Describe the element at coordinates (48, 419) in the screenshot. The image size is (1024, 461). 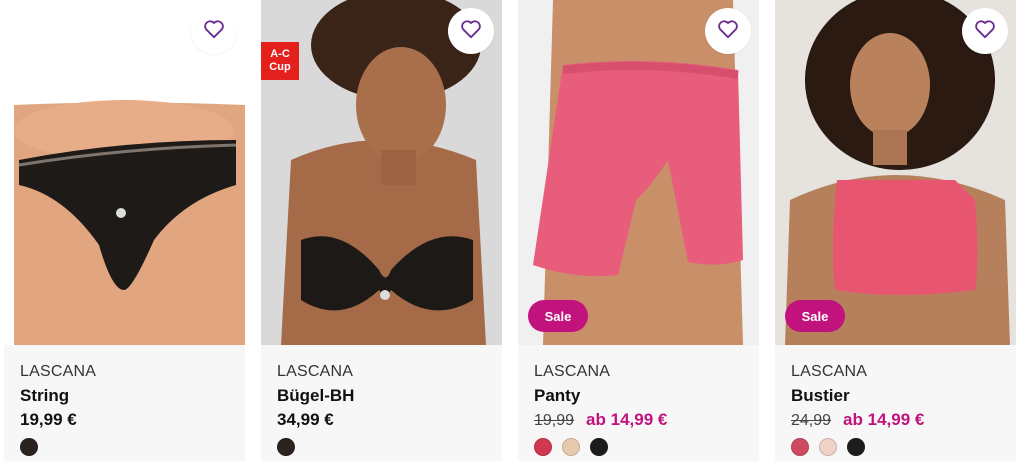
I see `current-price: 19,99 €` at that location.